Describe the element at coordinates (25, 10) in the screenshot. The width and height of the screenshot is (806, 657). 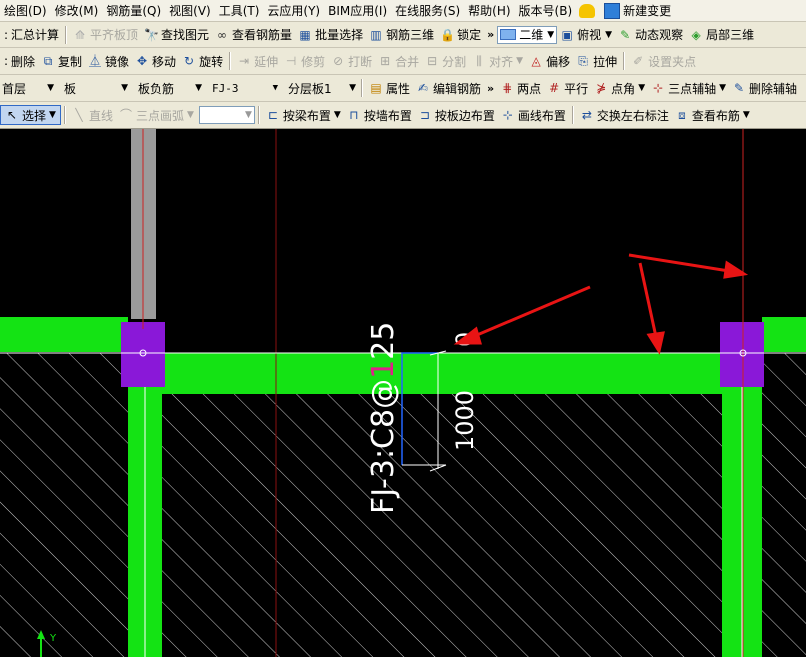
I see `menu-draw: 绘图(D)` at that location.